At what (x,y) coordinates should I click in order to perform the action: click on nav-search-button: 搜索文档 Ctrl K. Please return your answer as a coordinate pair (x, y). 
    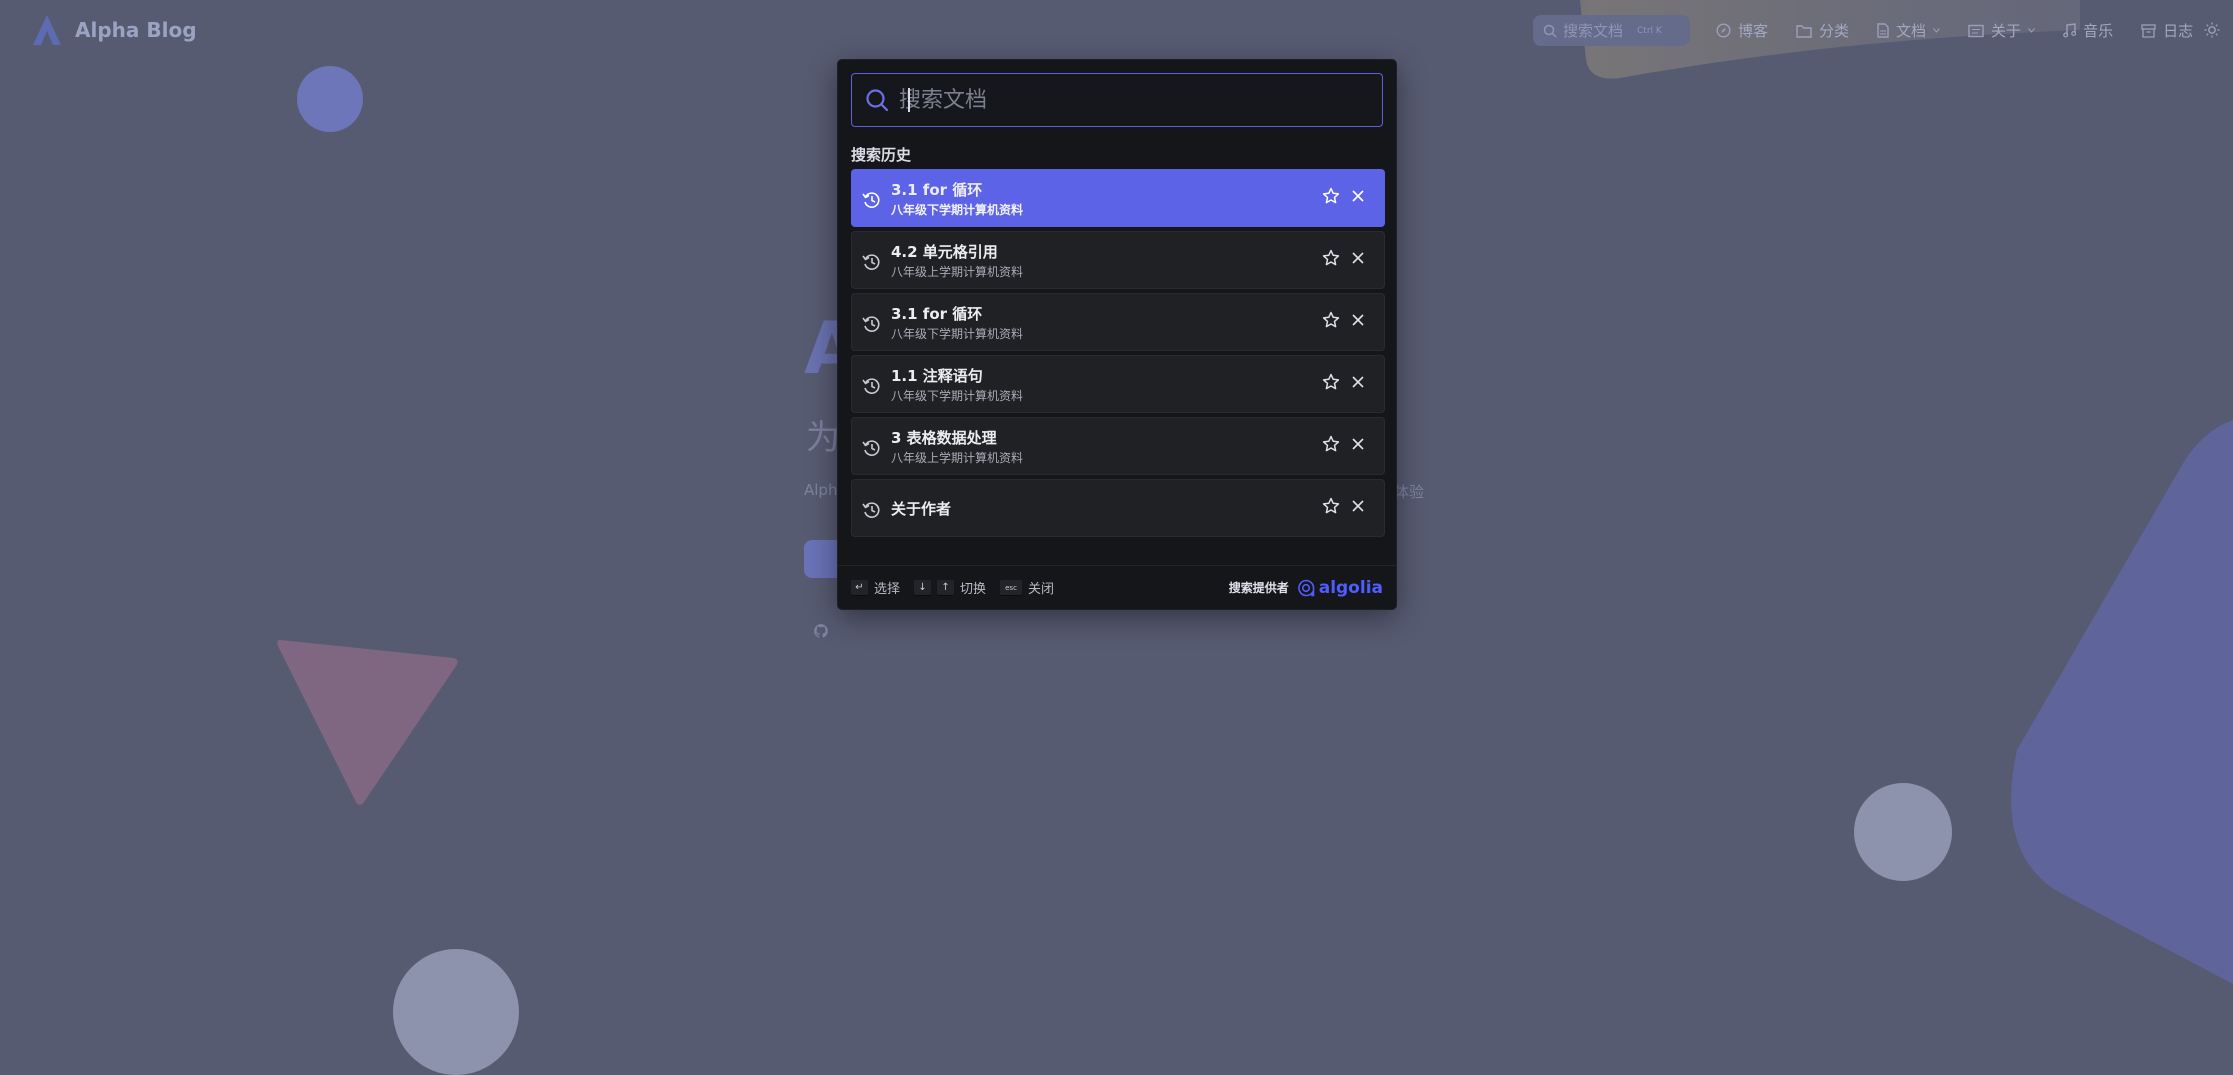
    Looking at the image, I should click on (1611, 30).